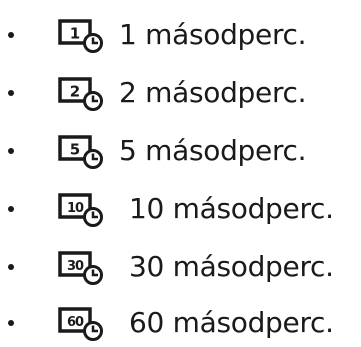  I want to click on list-item: 2 2 másodperc., so click(180, 93).